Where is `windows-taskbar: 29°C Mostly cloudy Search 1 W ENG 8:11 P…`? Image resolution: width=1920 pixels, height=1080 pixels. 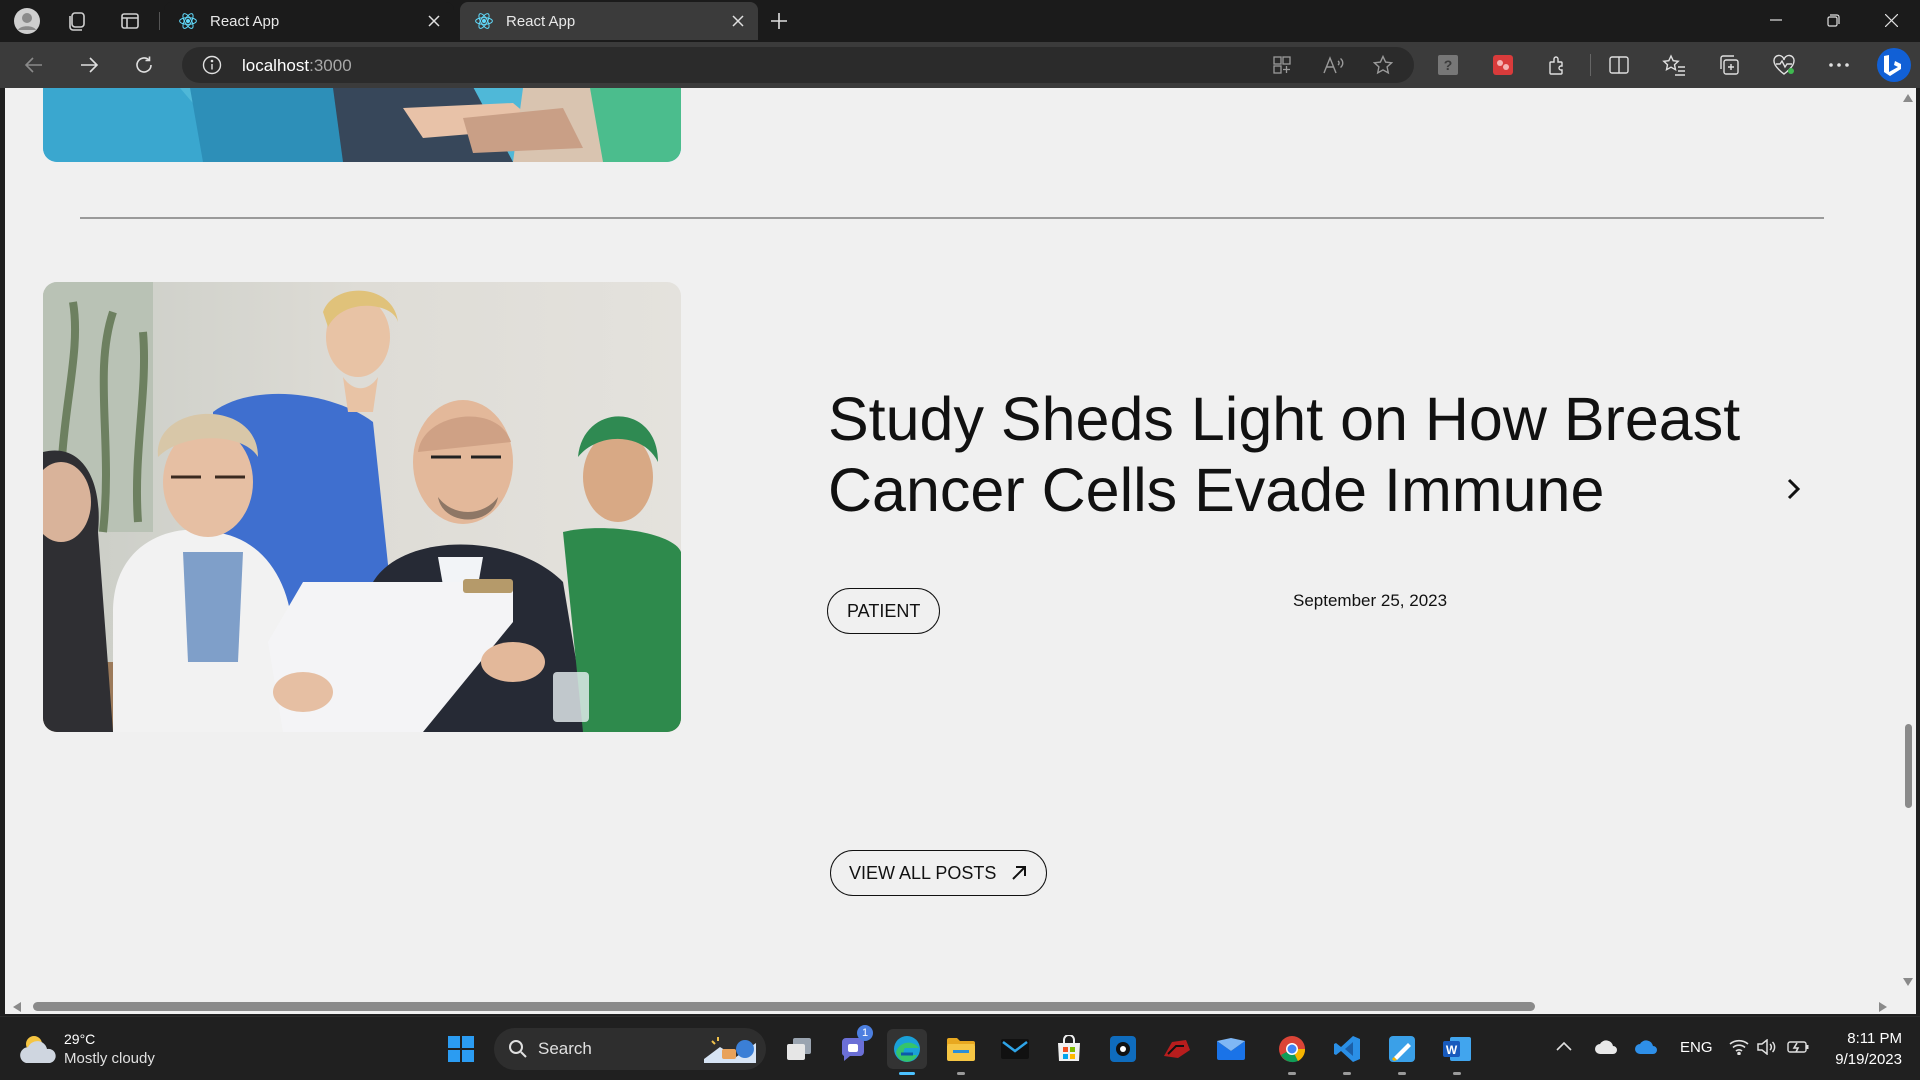
windows-taskbar: 29°C Mostly cloudy Search 1 W ENG 8:11 P… is located at coordinates (960, 1048).